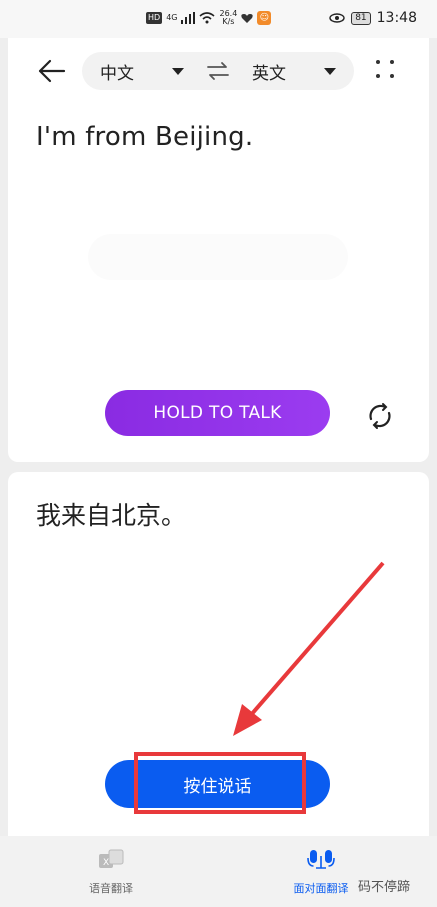 The image size is (437, 907). Describe the element at coordinates (117, 73) in the screenshot. I see `source-language-label: 中文` at that location.